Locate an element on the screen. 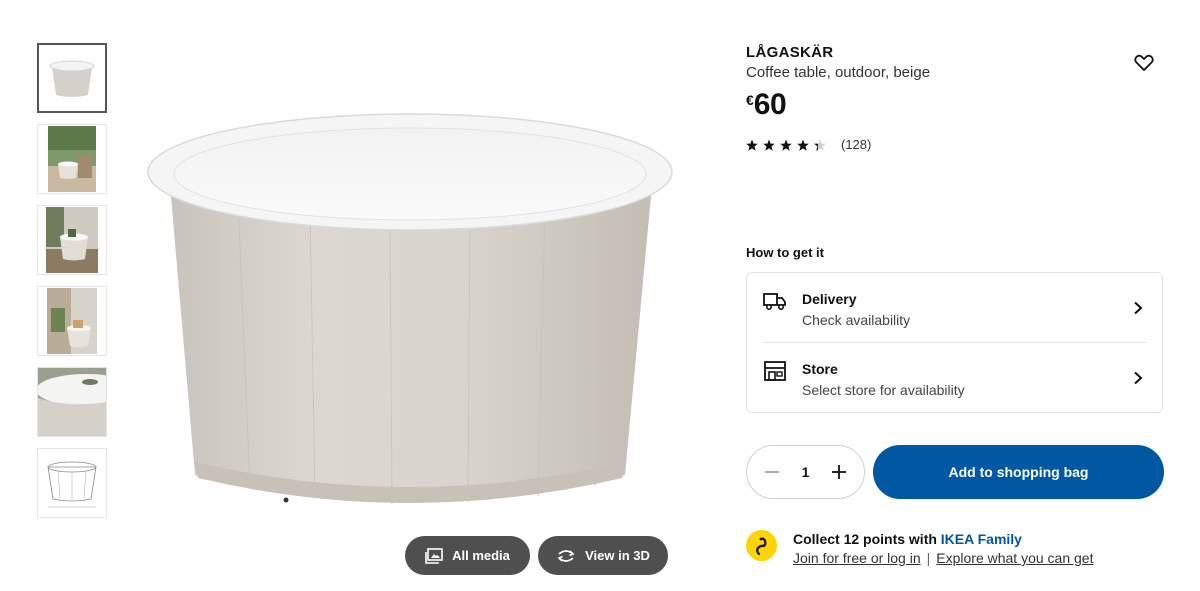  all-media-label: All media is located at coordinates (481, 555).